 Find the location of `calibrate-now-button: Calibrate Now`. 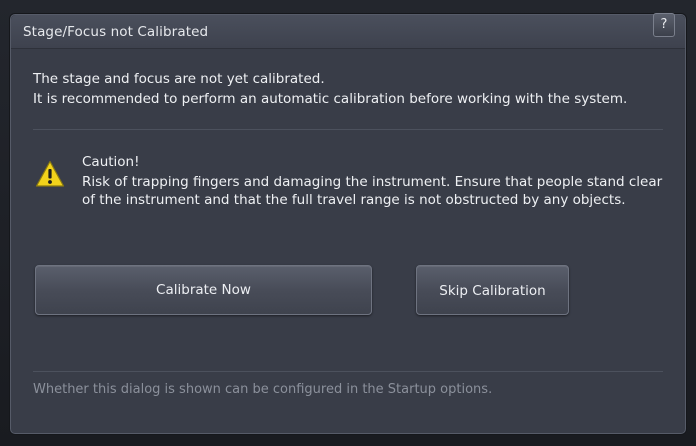

calibrate-now-button: Calibrate Now is located at coordinates (203, 290).